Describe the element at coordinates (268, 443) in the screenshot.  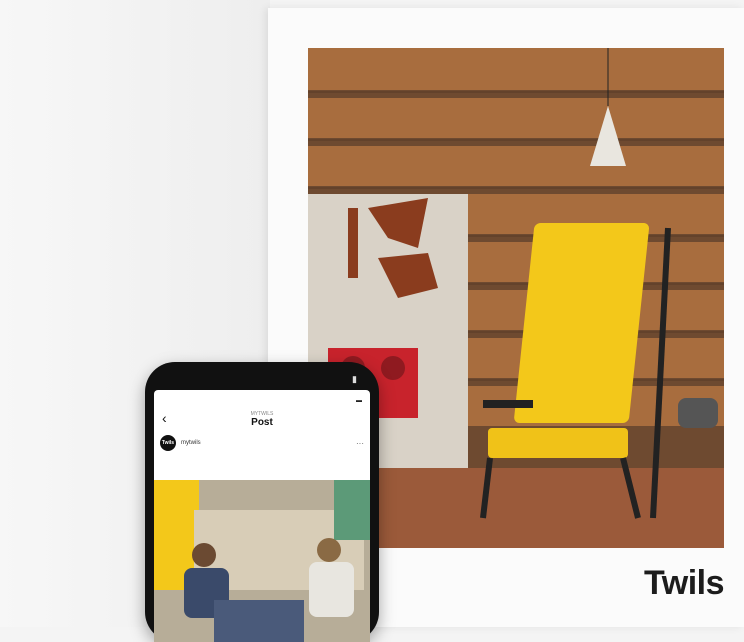
I see `username: mytwils` at that location.